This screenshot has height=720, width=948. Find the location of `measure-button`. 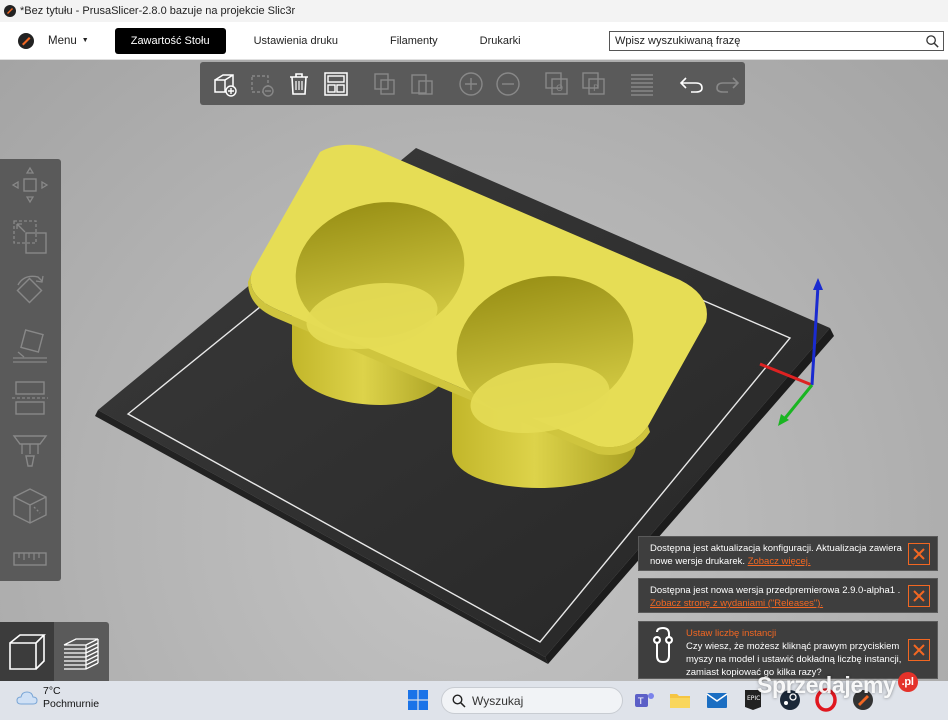

measure-button is located at coordinates (30, 559).